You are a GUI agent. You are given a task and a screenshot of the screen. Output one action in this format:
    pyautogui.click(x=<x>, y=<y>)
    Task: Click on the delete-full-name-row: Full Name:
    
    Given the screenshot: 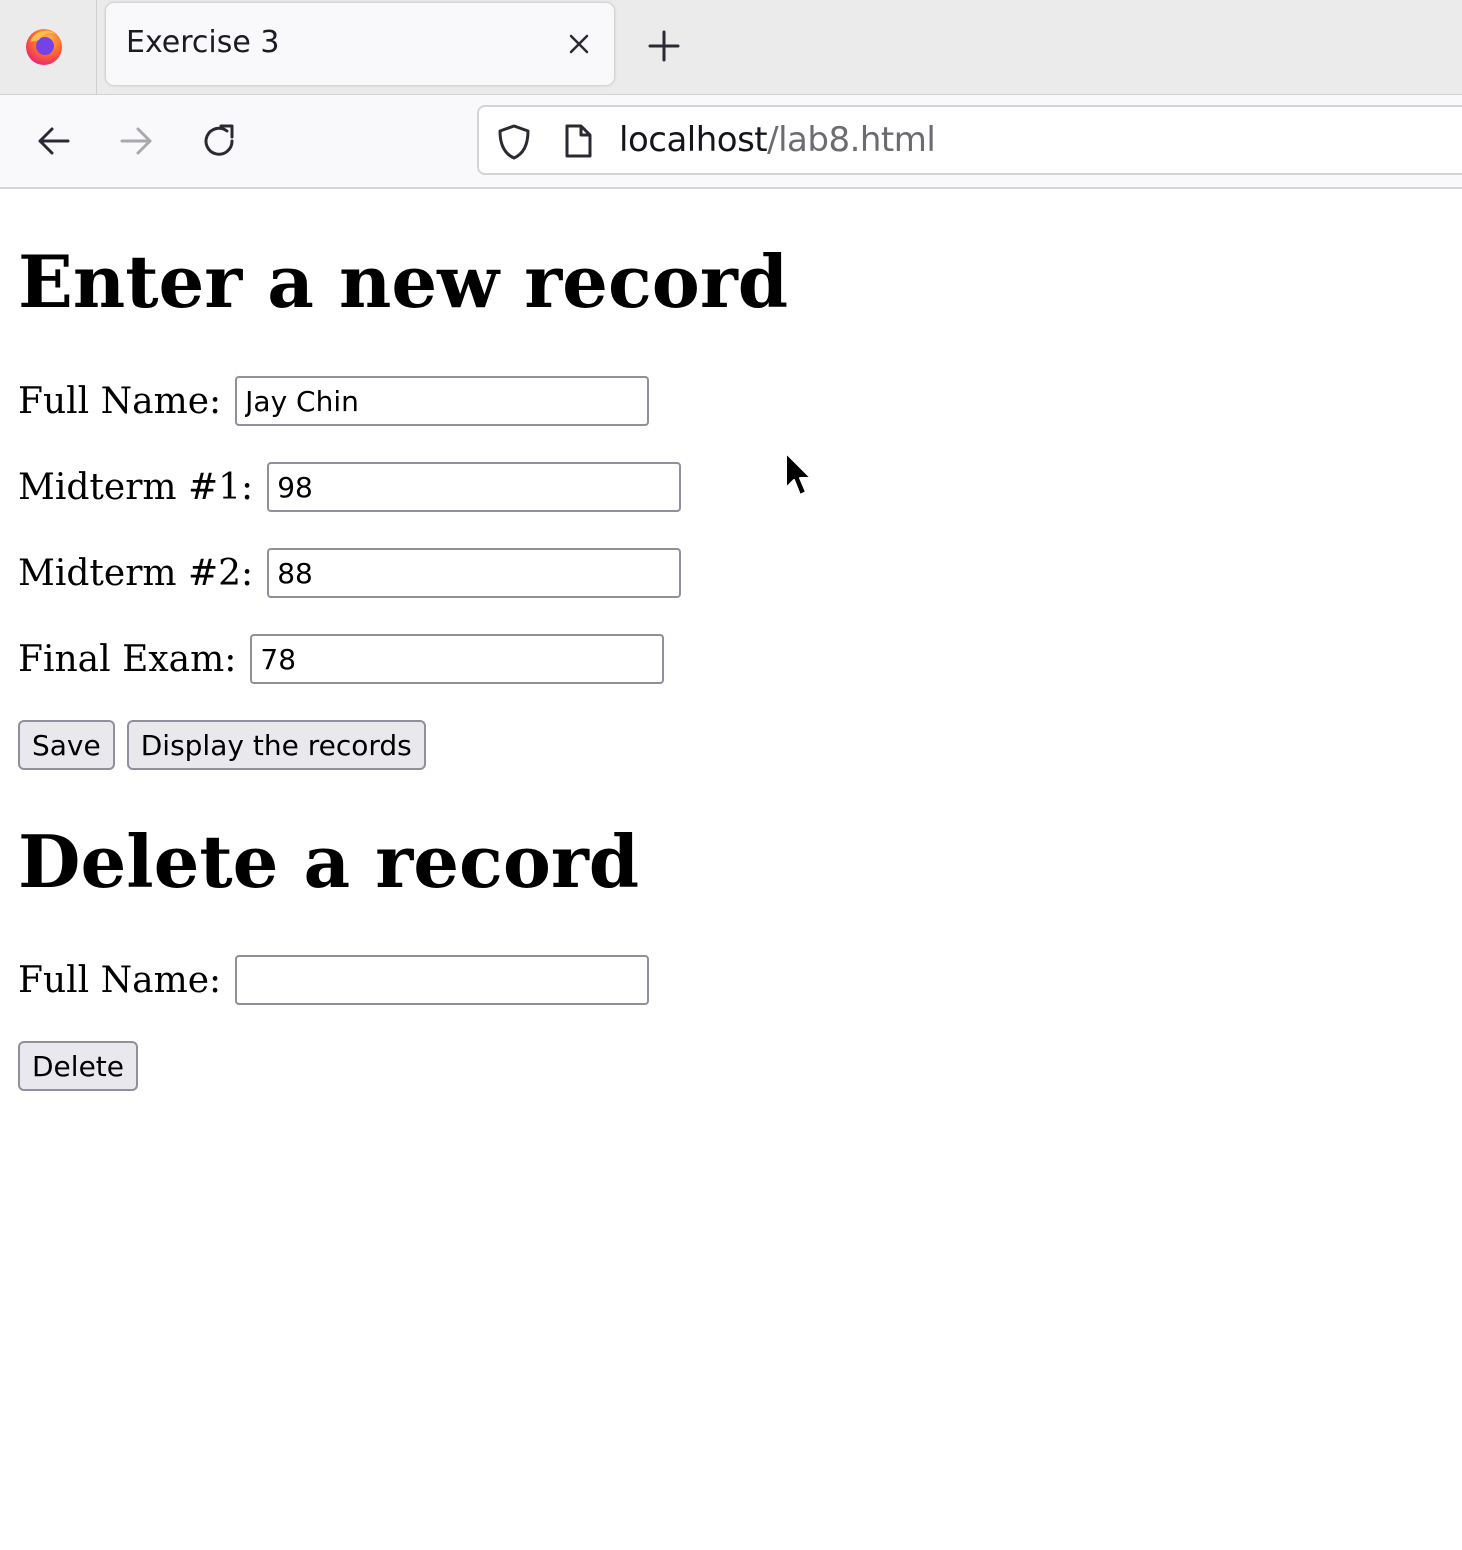 What is the action you would take?
    pyautogui.click(x=334, y=980)
    